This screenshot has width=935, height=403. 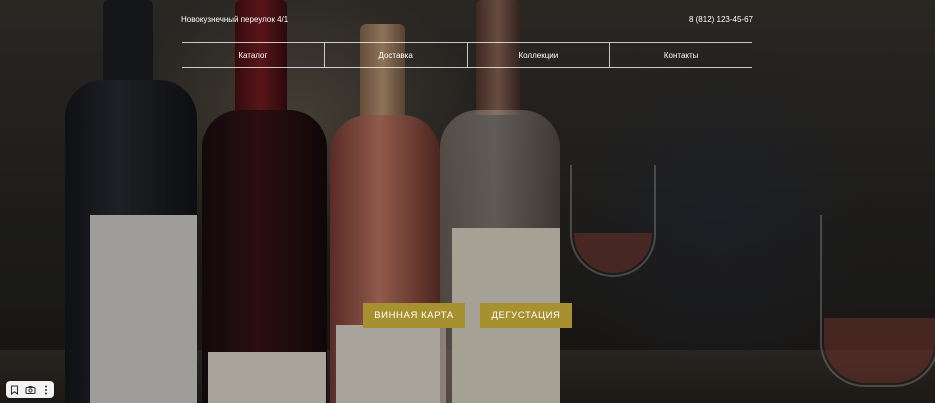 What do you see at coordinates (253, 55) in the screenshot?
I see `nav-item-catalog: Каталог` at bounding box center [253, 55].